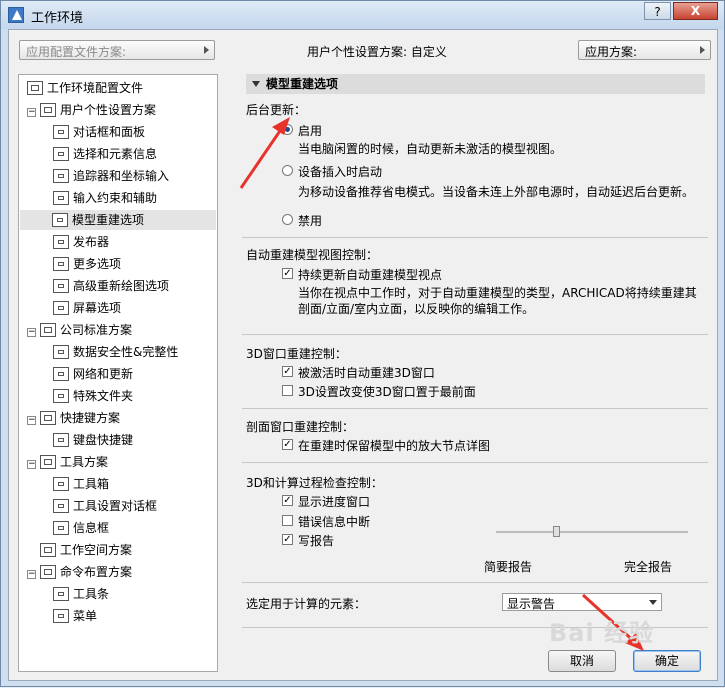 The height and width of the screenshot is (688, 725). What do you see at coordinates (287, 539) in the screenshot?
I see `checkbox-write-report: ✓` at bounding box center [287, 539].